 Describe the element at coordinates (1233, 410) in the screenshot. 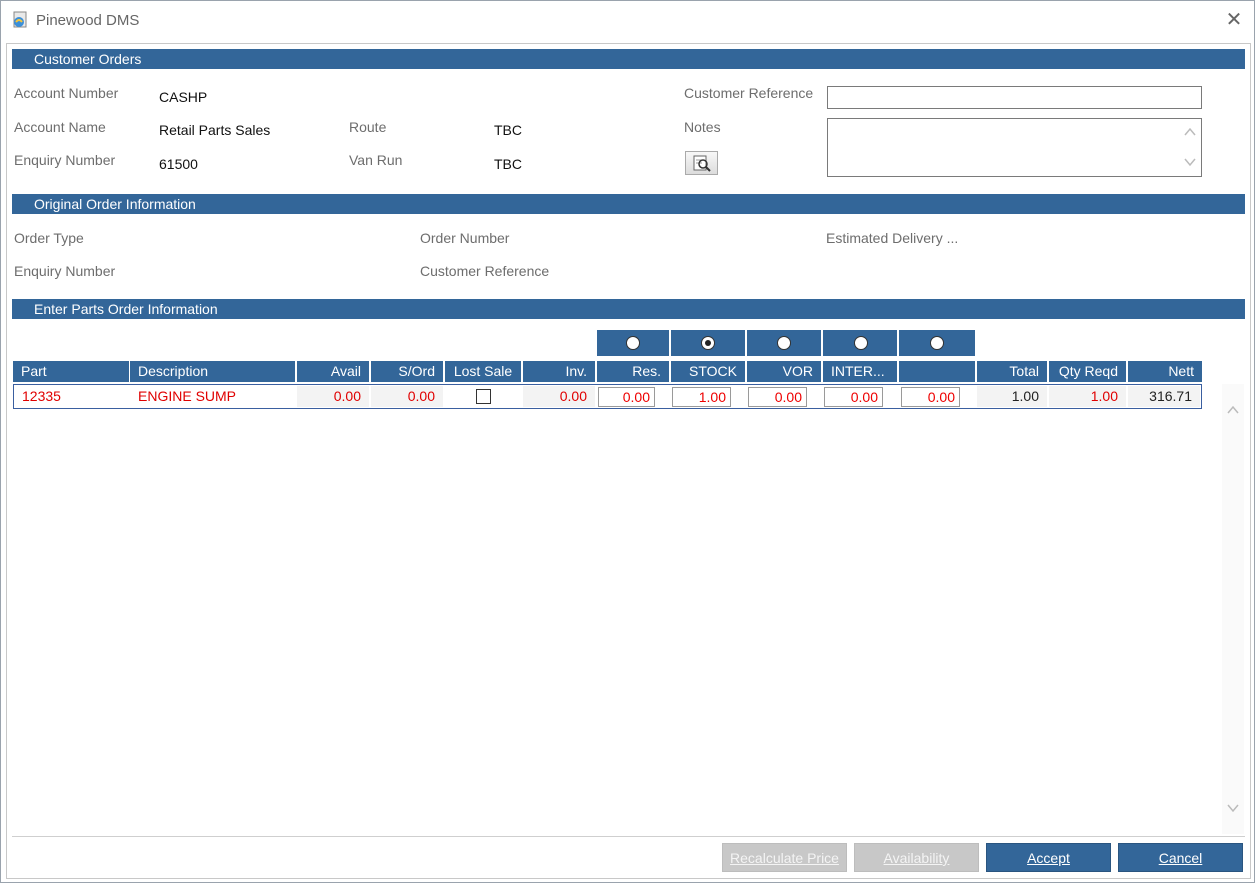

I see `grid-scroll-up-icon` at that location.